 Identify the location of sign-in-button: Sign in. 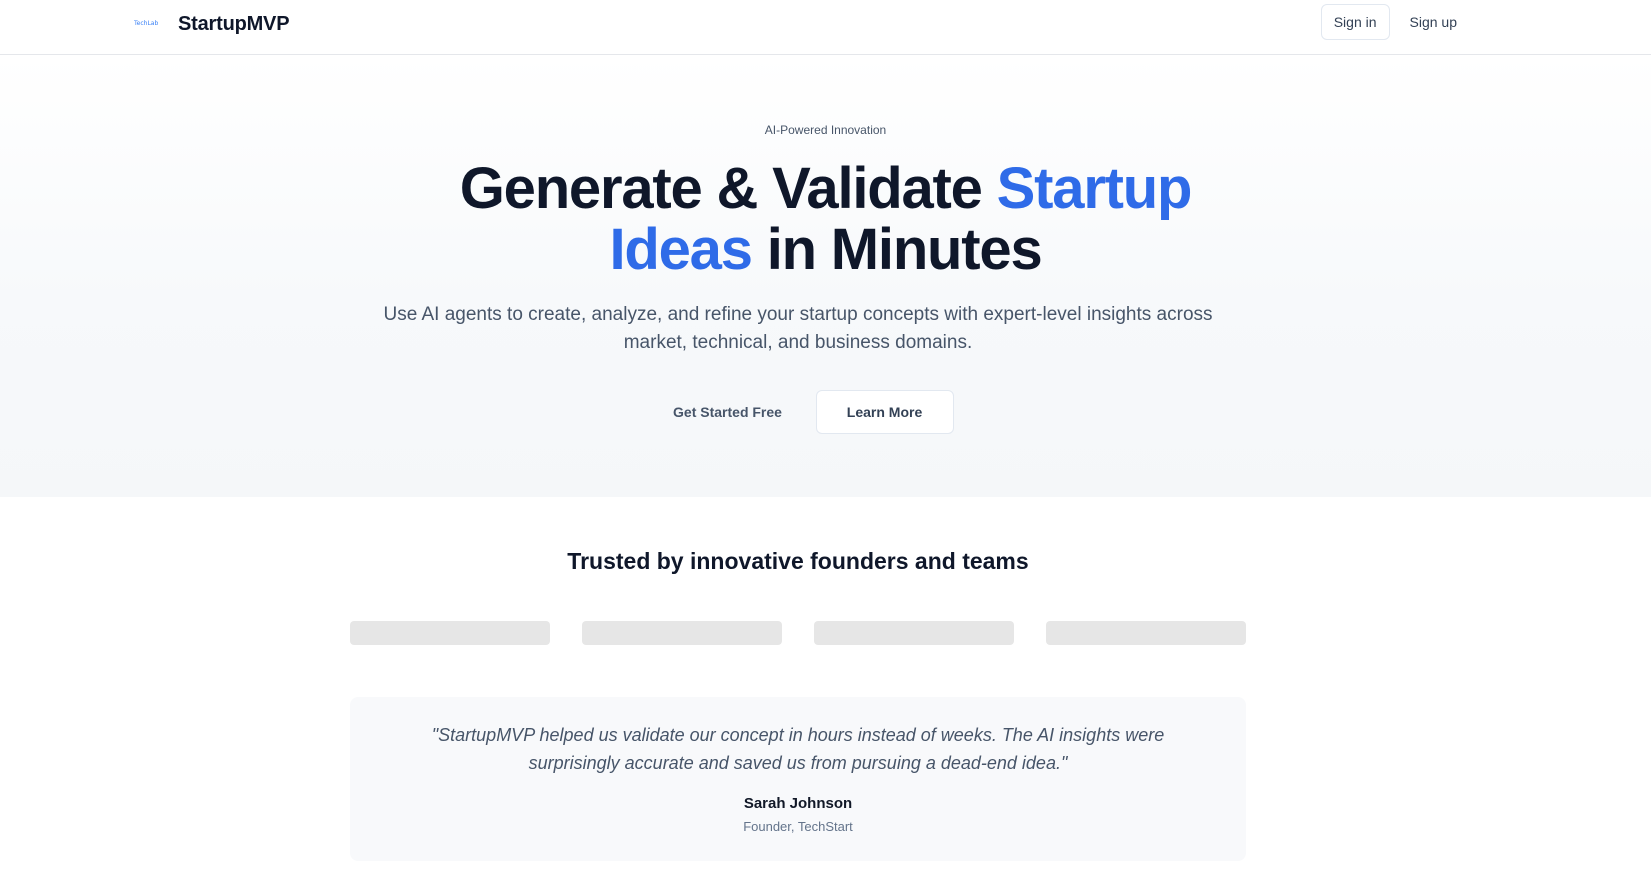
(1355, 22).